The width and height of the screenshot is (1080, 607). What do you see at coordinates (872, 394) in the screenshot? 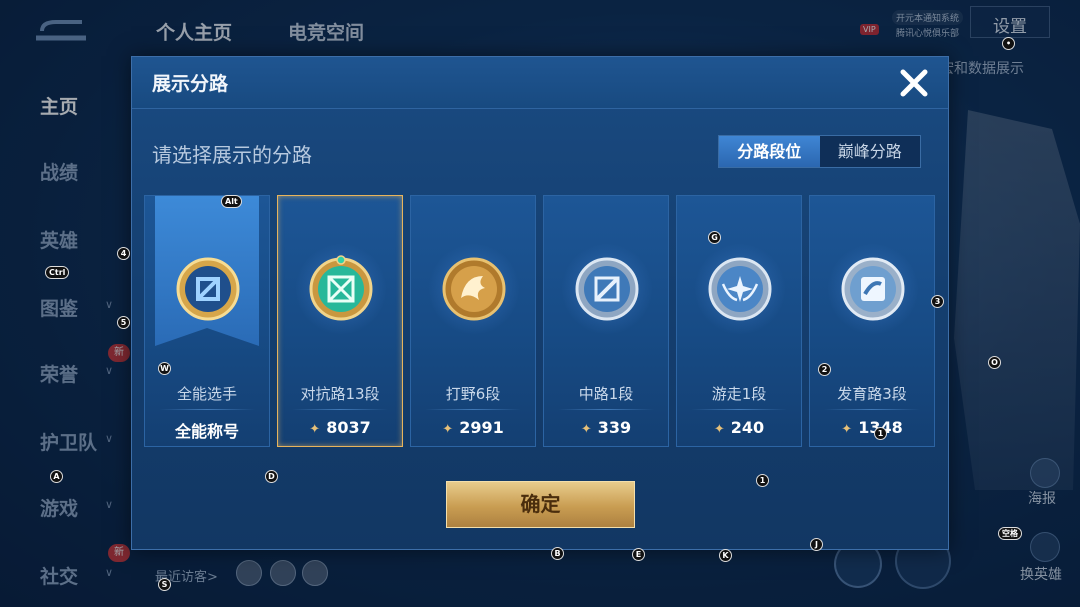
I see `lane-name: 发育路3段` at bounding box center [872, 394].